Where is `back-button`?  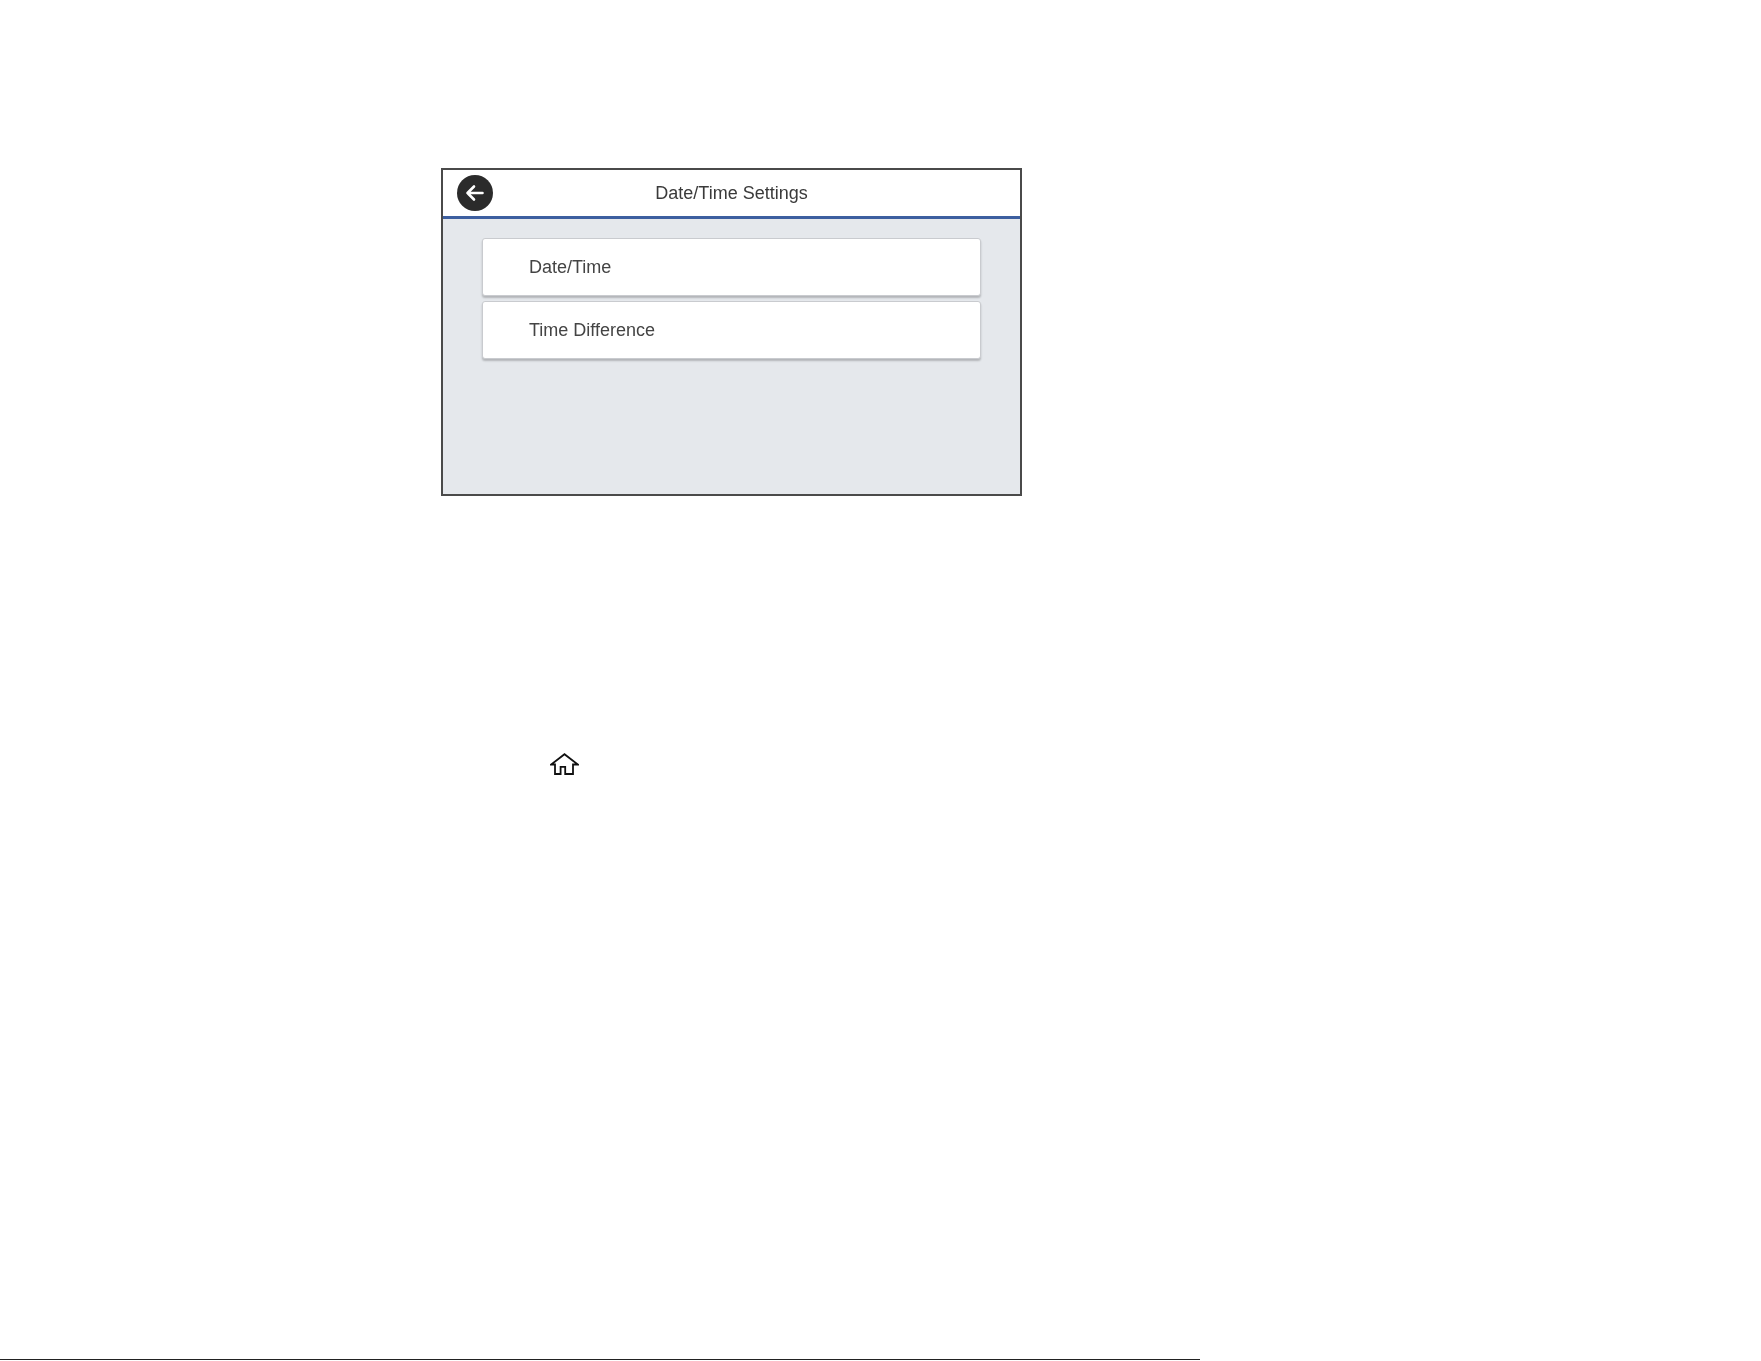
back-button is located at coordinates (475, 193).